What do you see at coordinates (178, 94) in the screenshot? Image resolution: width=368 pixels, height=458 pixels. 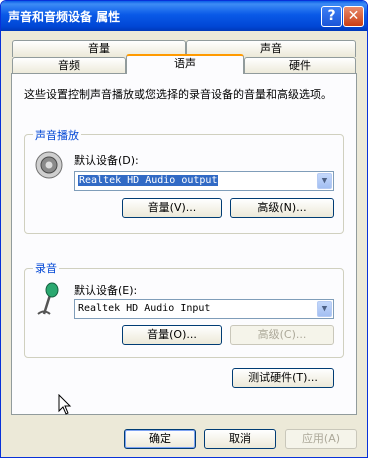 I see `description-text: 这些设置控制声音播放或您选择的录音设备的音量和高级选项。` at bounding box center [178, 94].